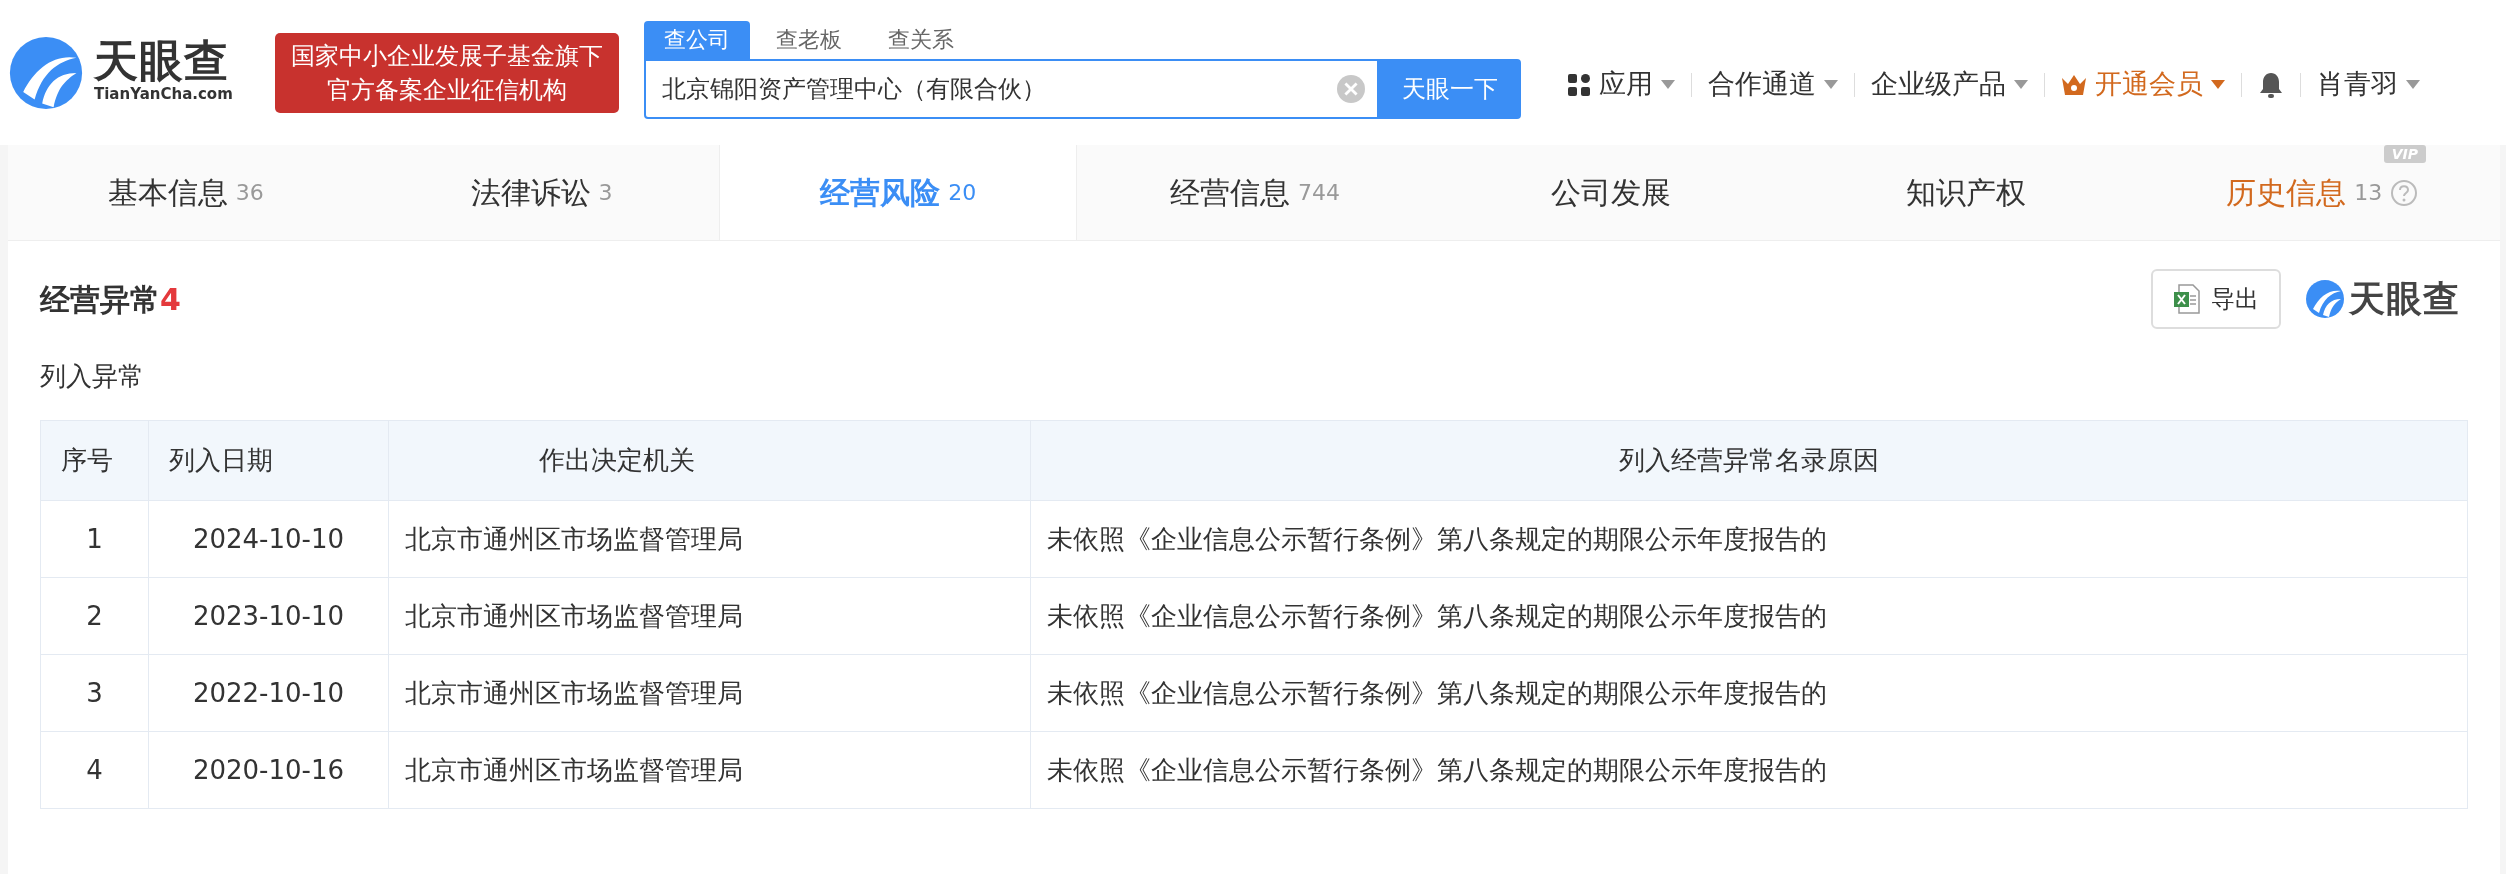 This screenshot has height=874, width=2506. Describe the element at coordinates (94, 460) in the screenshot. I see `column-header: 序号` at that location.